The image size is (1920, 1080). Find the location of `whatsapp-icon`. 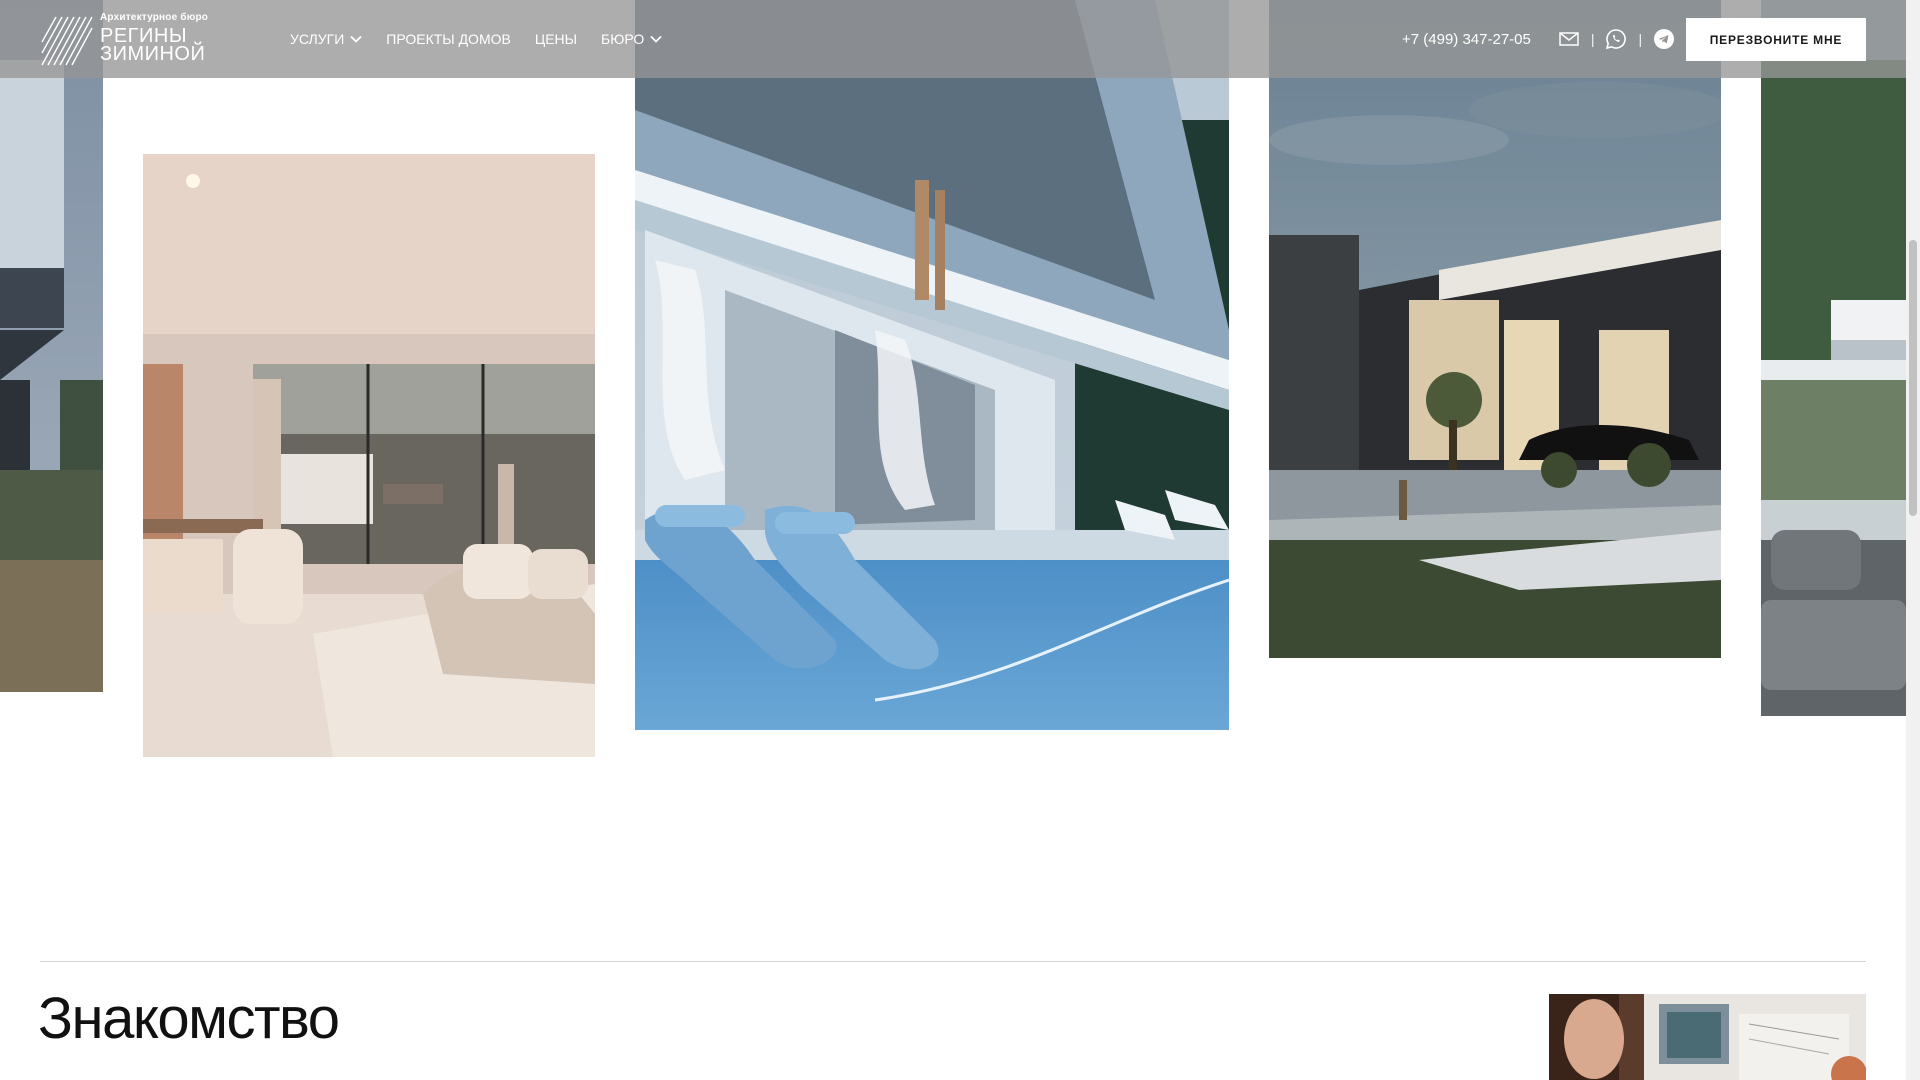

whatsapp-icon is located at coordinates (1616, 39).